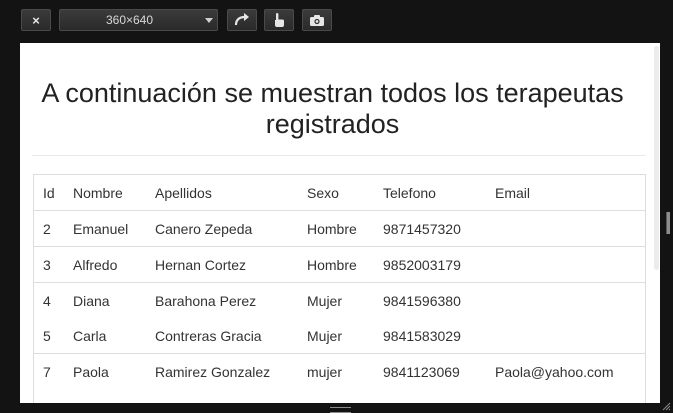 Image resolution: width=673 pixels, height=413 pixels. What do you see at coordinates (47, 335) in the screenshot?
I see `cell-id: 5` at bounding box center [47, 335].